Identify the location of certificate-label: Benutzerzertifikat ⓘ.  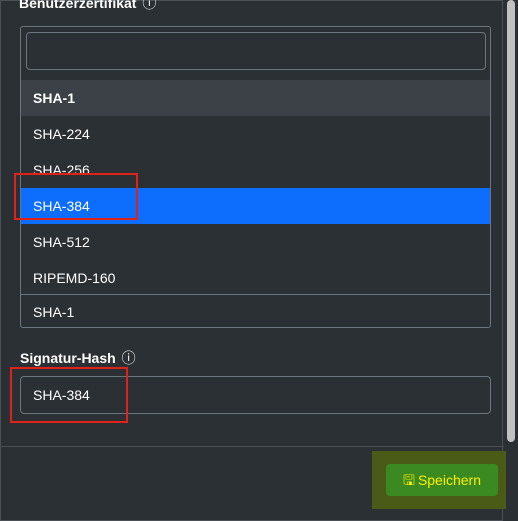
(87, 6).